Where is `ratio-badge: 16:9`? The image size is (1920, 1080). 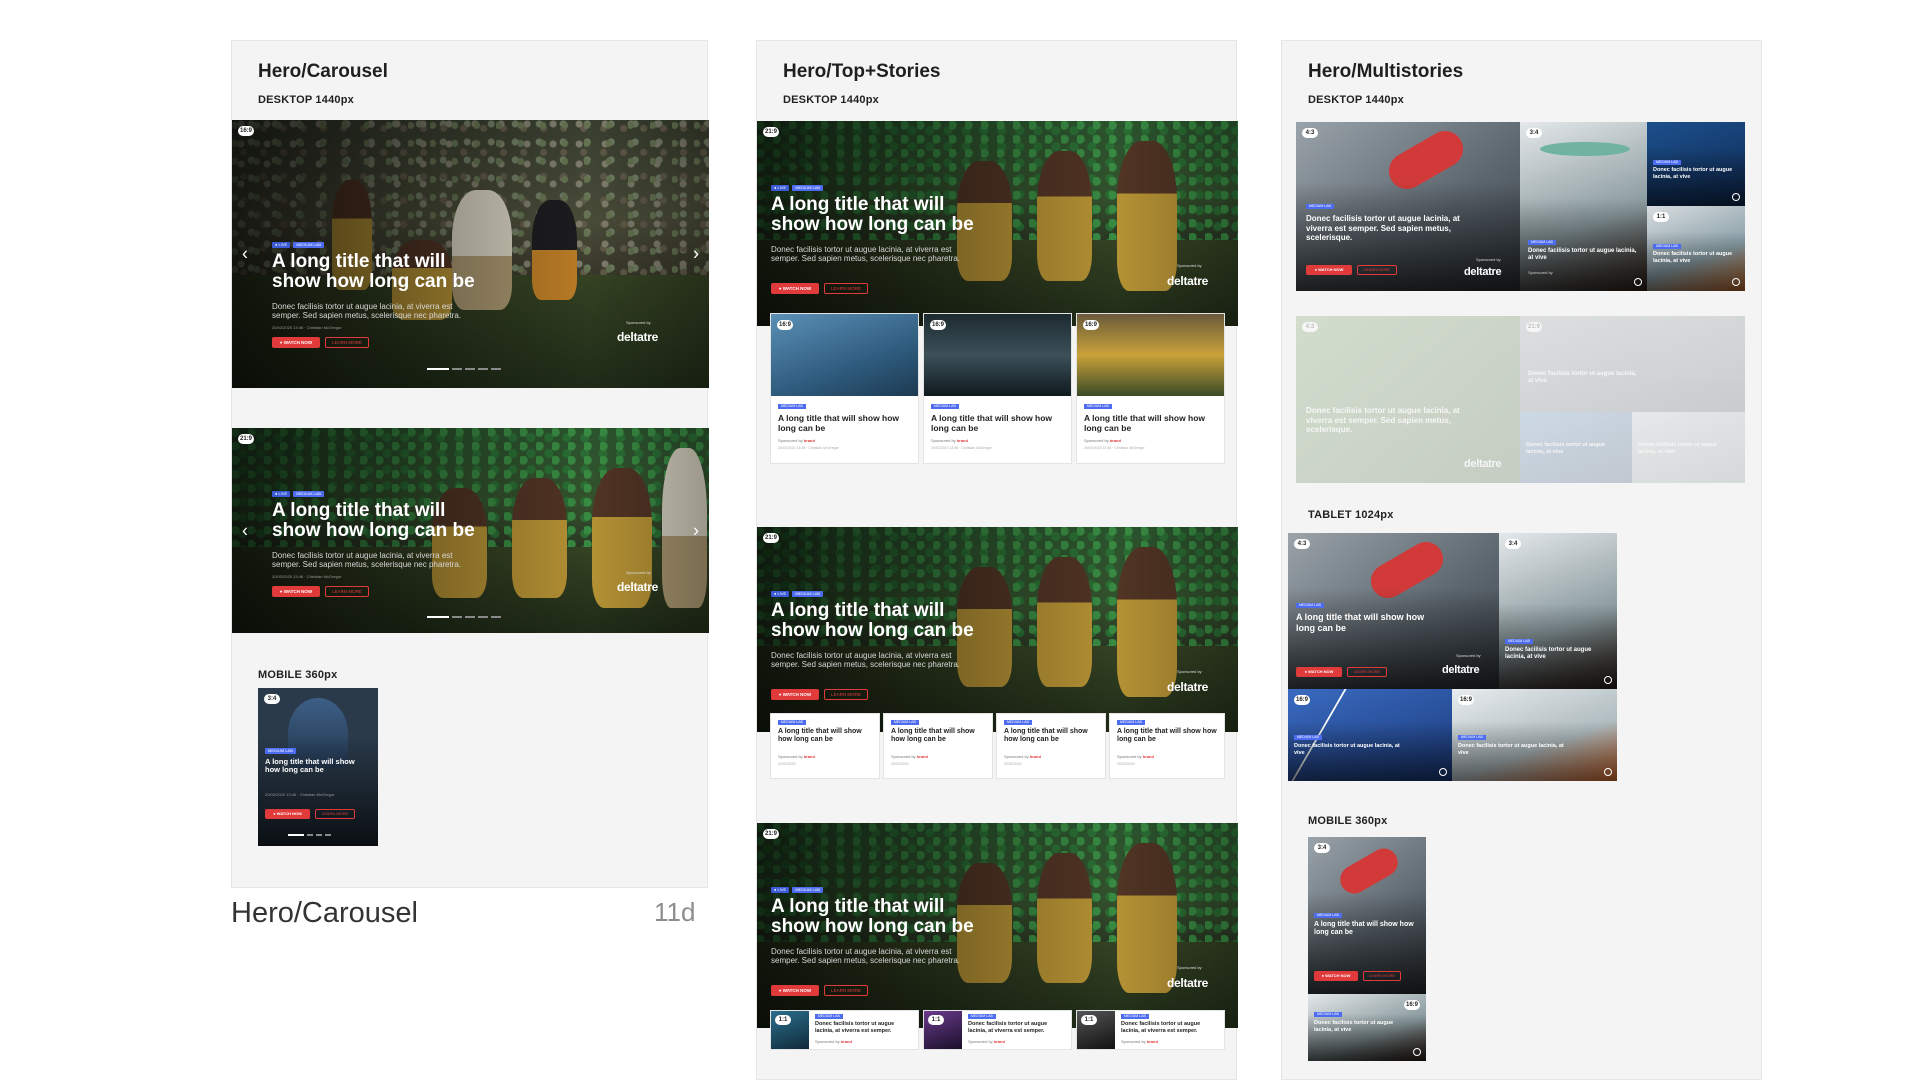 ratio-badge: 16:9 is located at coordinates (246, 131).